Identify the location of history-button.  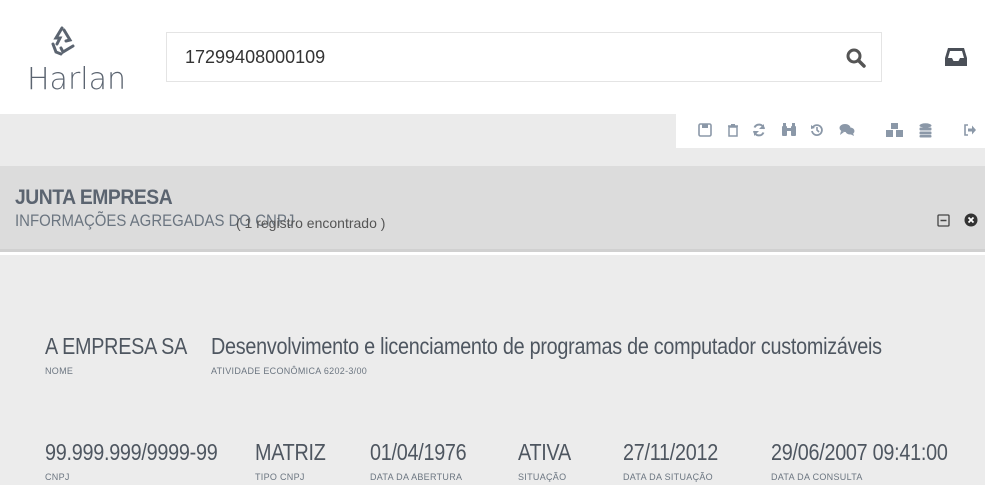
(818, 131).